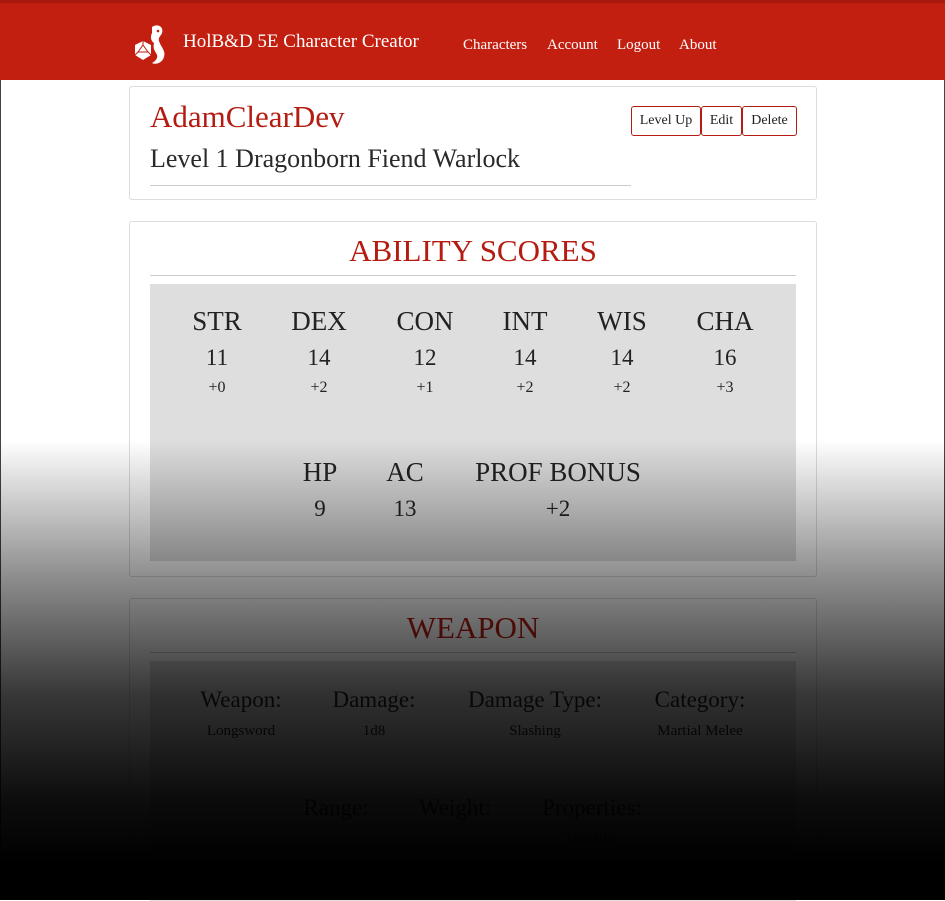 Image resolution: width=945 pixels, height=901 pixels. What do you see at coordinates (217, 321) in the screenshot?
I see `ability-label: STR` at bounding box center [217, 321].